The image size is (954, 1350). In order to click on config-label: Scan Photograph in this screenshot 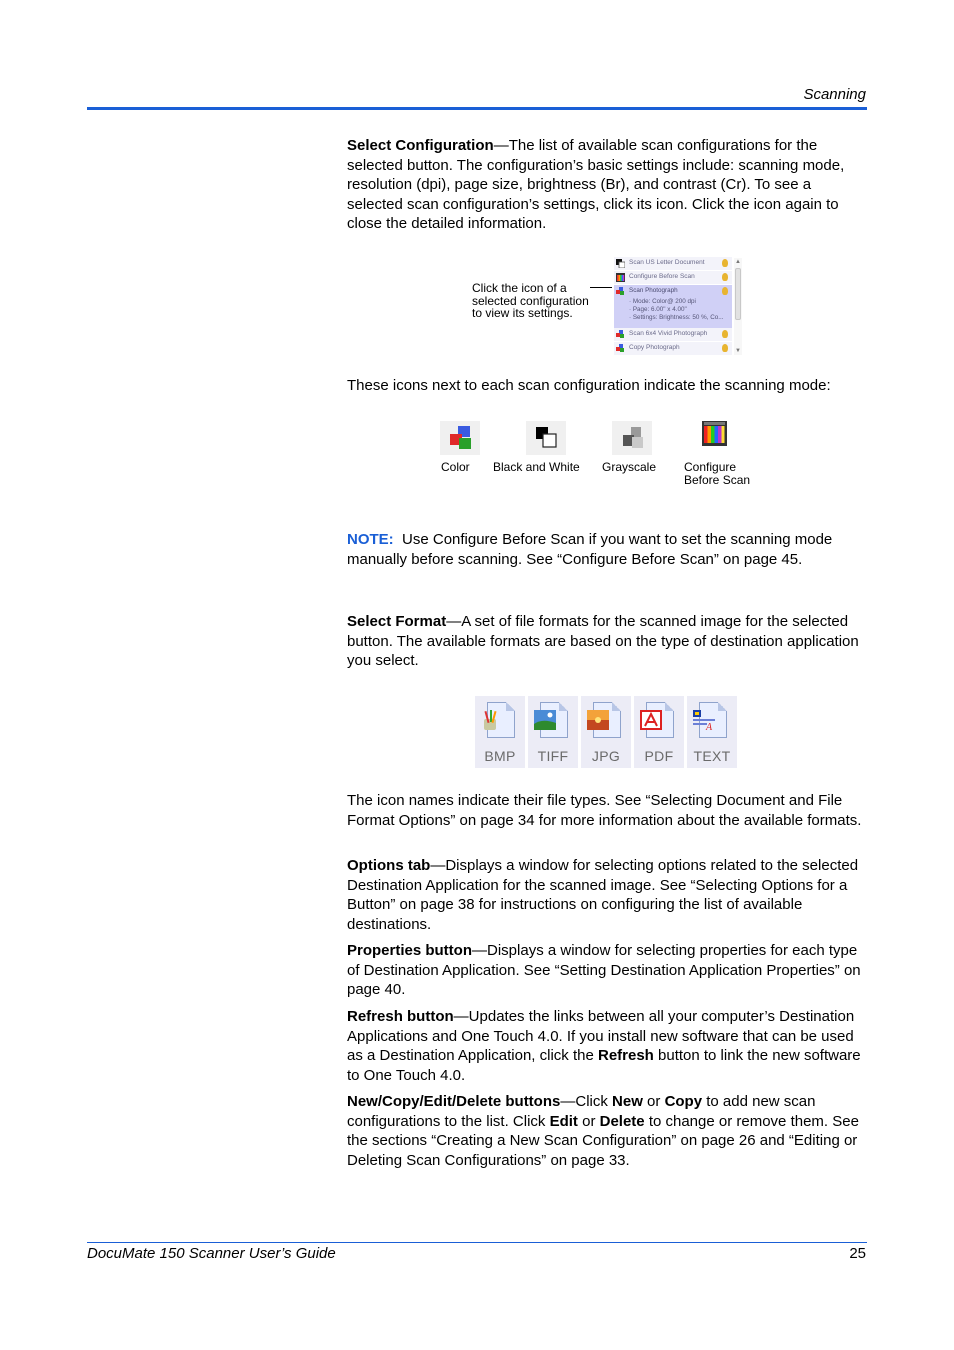, I will do `click(653, 290)`.